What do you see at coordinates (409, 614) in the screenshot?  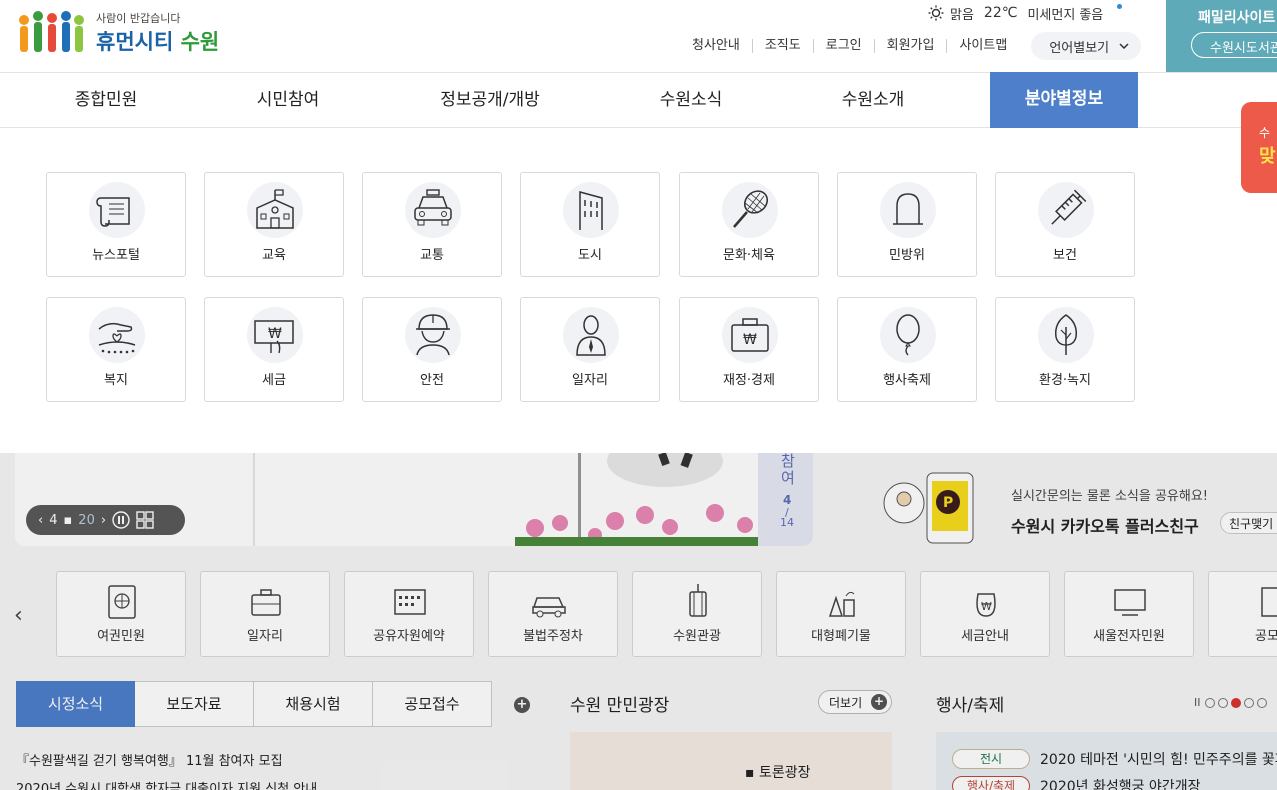 I see `quick-item-shared-resources: 공유자원예약` at bounding box center [409, 614].